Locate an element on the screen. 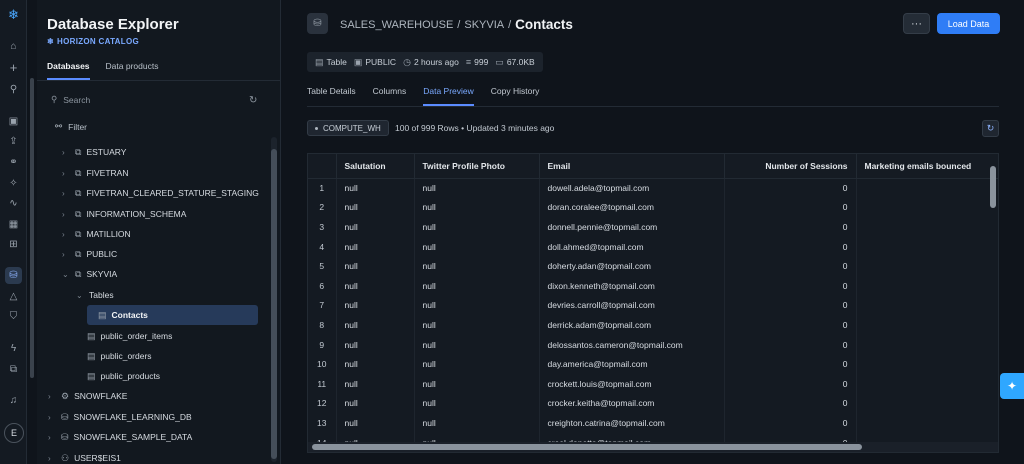 Image resolution: width=1024 pixels, height=464 pixels. table-row: 10 null null day.america@topmail.com 0 is located at coordinates (653, 364).